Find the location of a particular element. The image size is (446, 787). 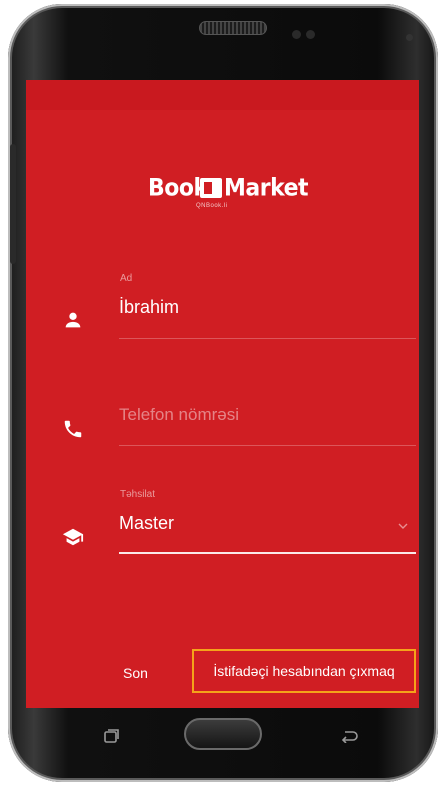

status-bar is located at coordinates (222, 95).